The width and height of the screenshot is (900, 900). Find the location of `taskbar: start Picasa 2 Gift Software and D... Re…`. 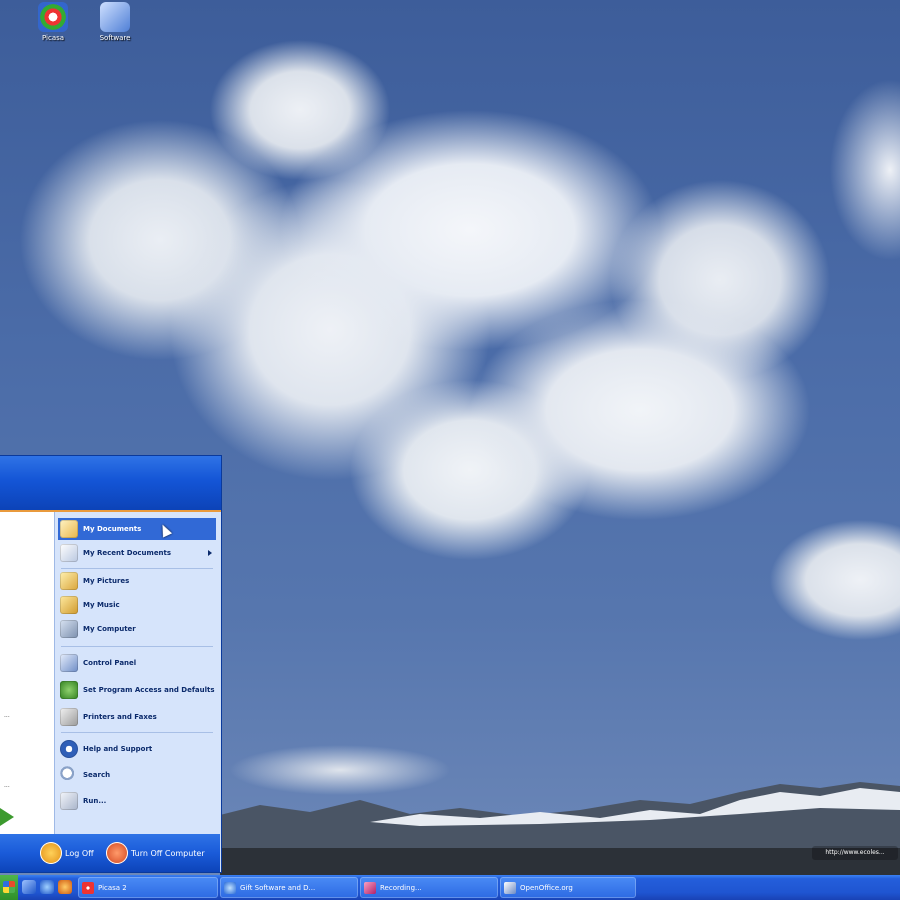

taskbar: start Picasa 2 Gift Software and D... Re… is located at coordinates (450, 887).